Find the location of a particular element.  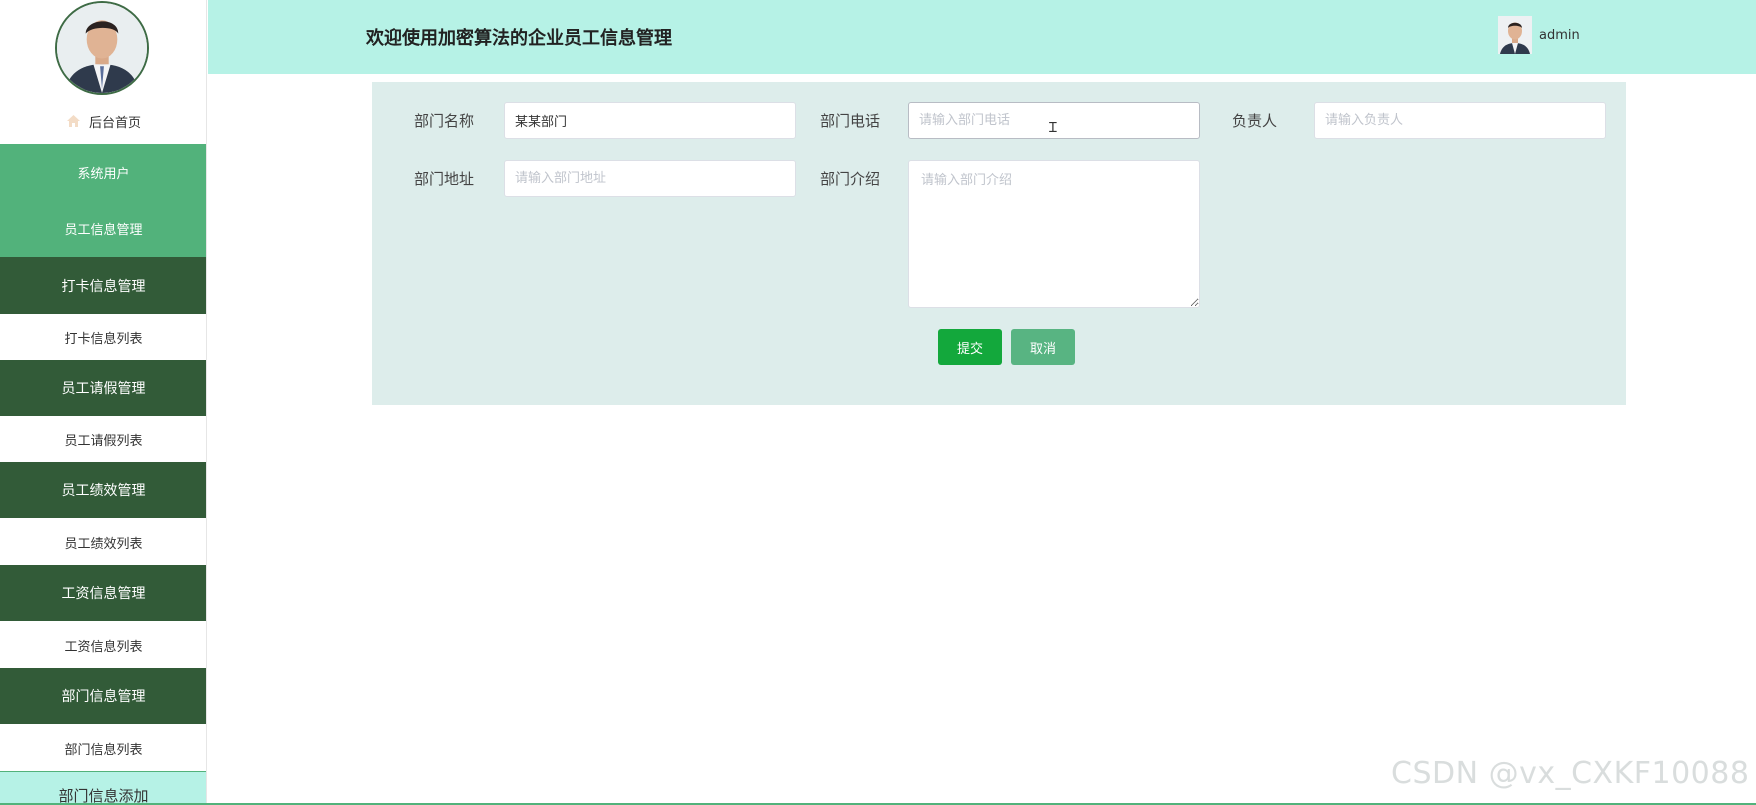

avatar-image is located at coordinates (102, 48).